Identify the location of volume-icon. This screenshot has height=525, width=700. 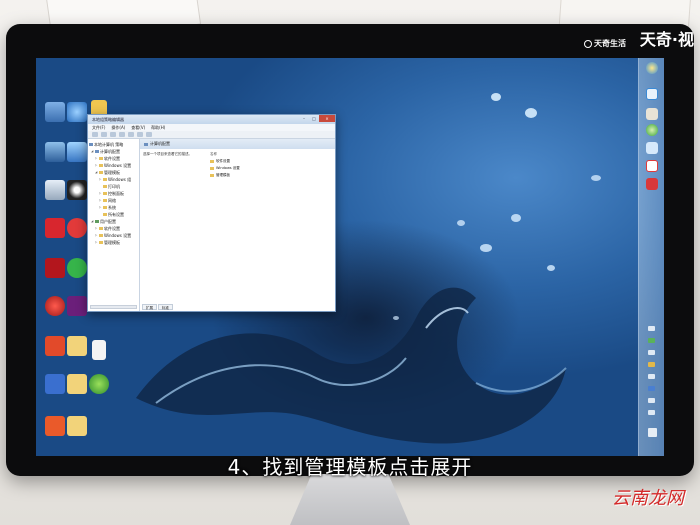
(651, 412).